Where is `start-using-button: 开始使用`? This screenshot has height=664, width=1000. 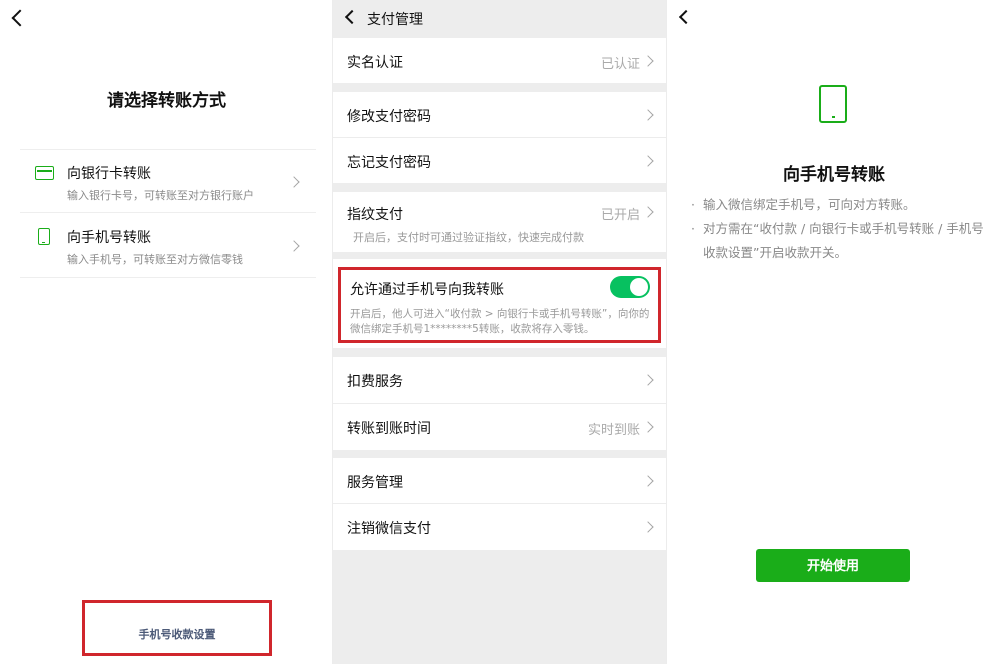 start-using-button: 开始使用 is located at coordinates (833, 565).